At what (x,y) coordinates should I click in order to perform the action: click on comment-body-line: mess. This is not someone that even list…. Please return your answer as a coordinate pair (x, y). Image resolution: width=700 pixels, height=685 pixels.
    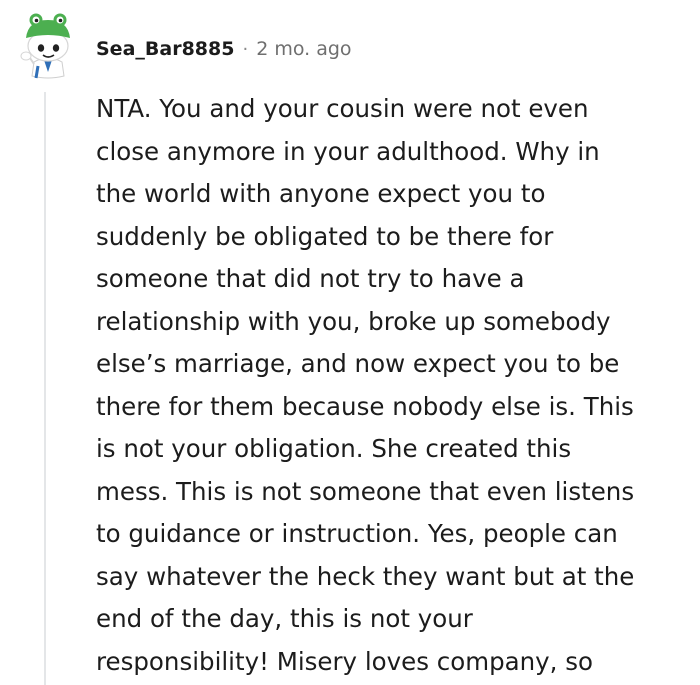
    Looking at the image, I should click on (365, 491).